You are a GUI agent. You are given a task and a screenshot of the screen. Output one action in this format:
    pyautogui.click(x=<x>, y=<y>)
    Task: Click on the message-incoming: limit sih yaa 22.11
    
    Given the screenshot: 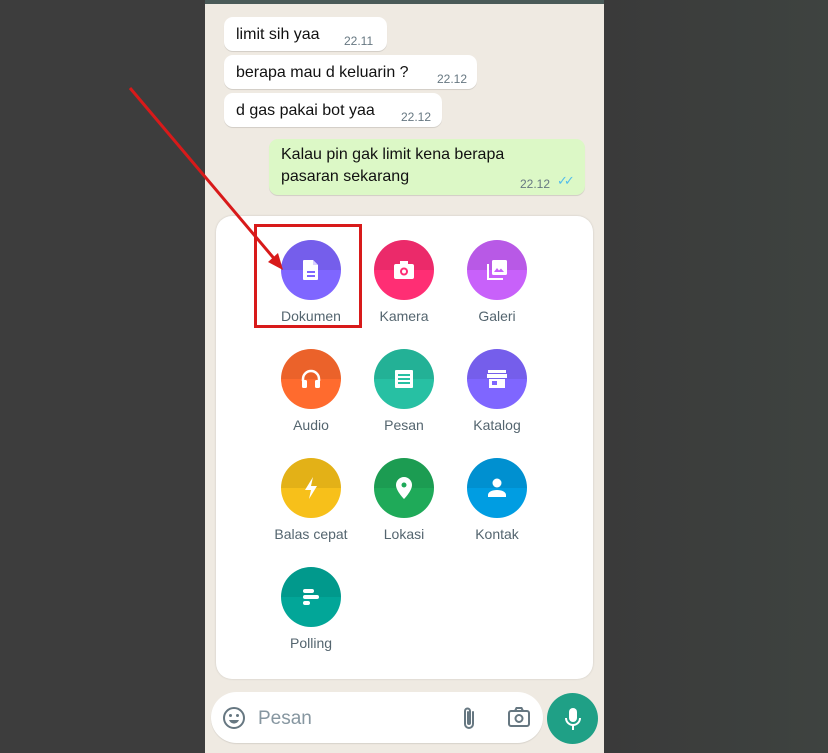 What is the action you would take?
    pyautogui.click(x=305, y=34)
    